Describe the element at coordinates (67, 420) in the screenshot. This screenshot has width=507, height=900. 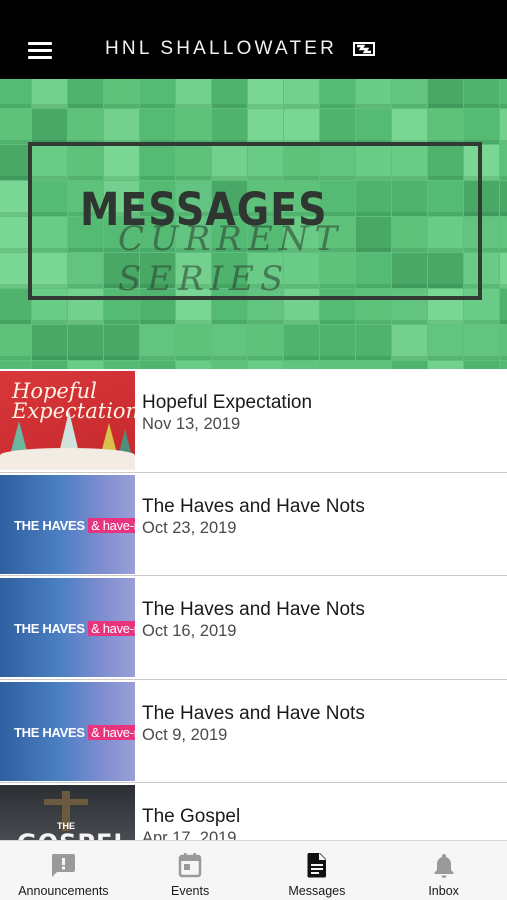
I see `message-thumbnail: Hopeful Expectation` at that location.